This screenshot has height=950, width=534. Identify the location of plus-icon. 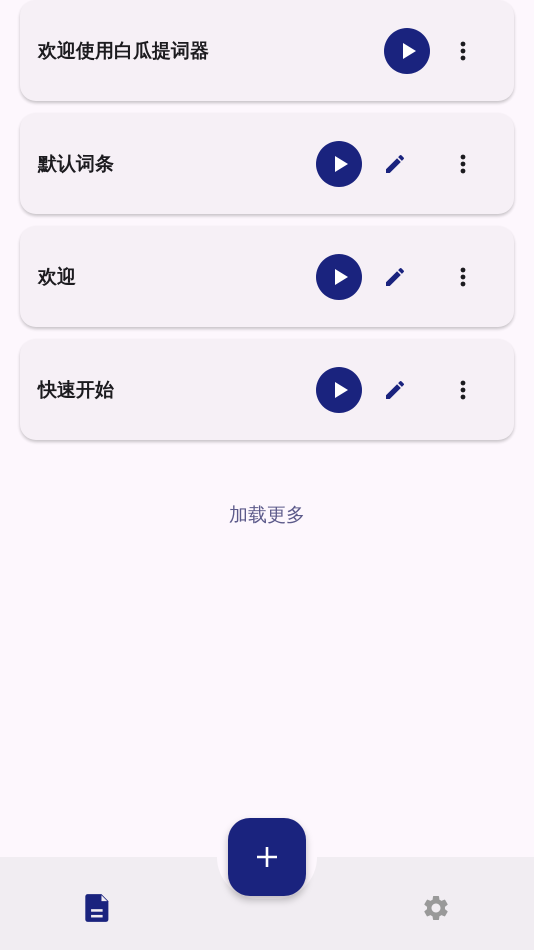
(267, 857).